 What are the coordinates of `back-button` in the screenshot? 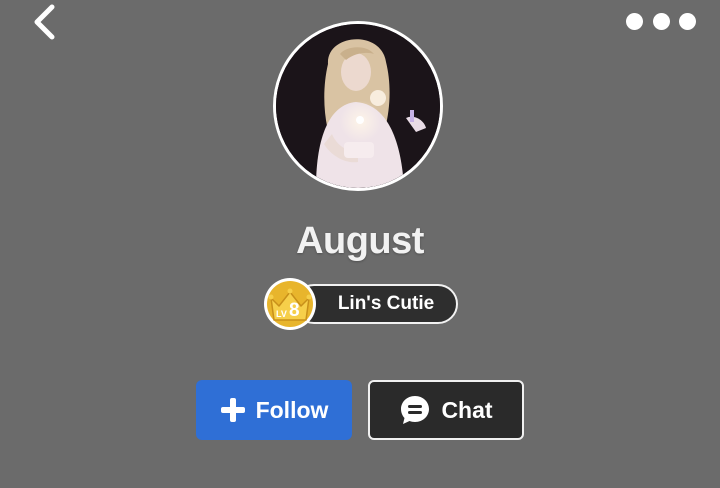 It's located at (44, 22).